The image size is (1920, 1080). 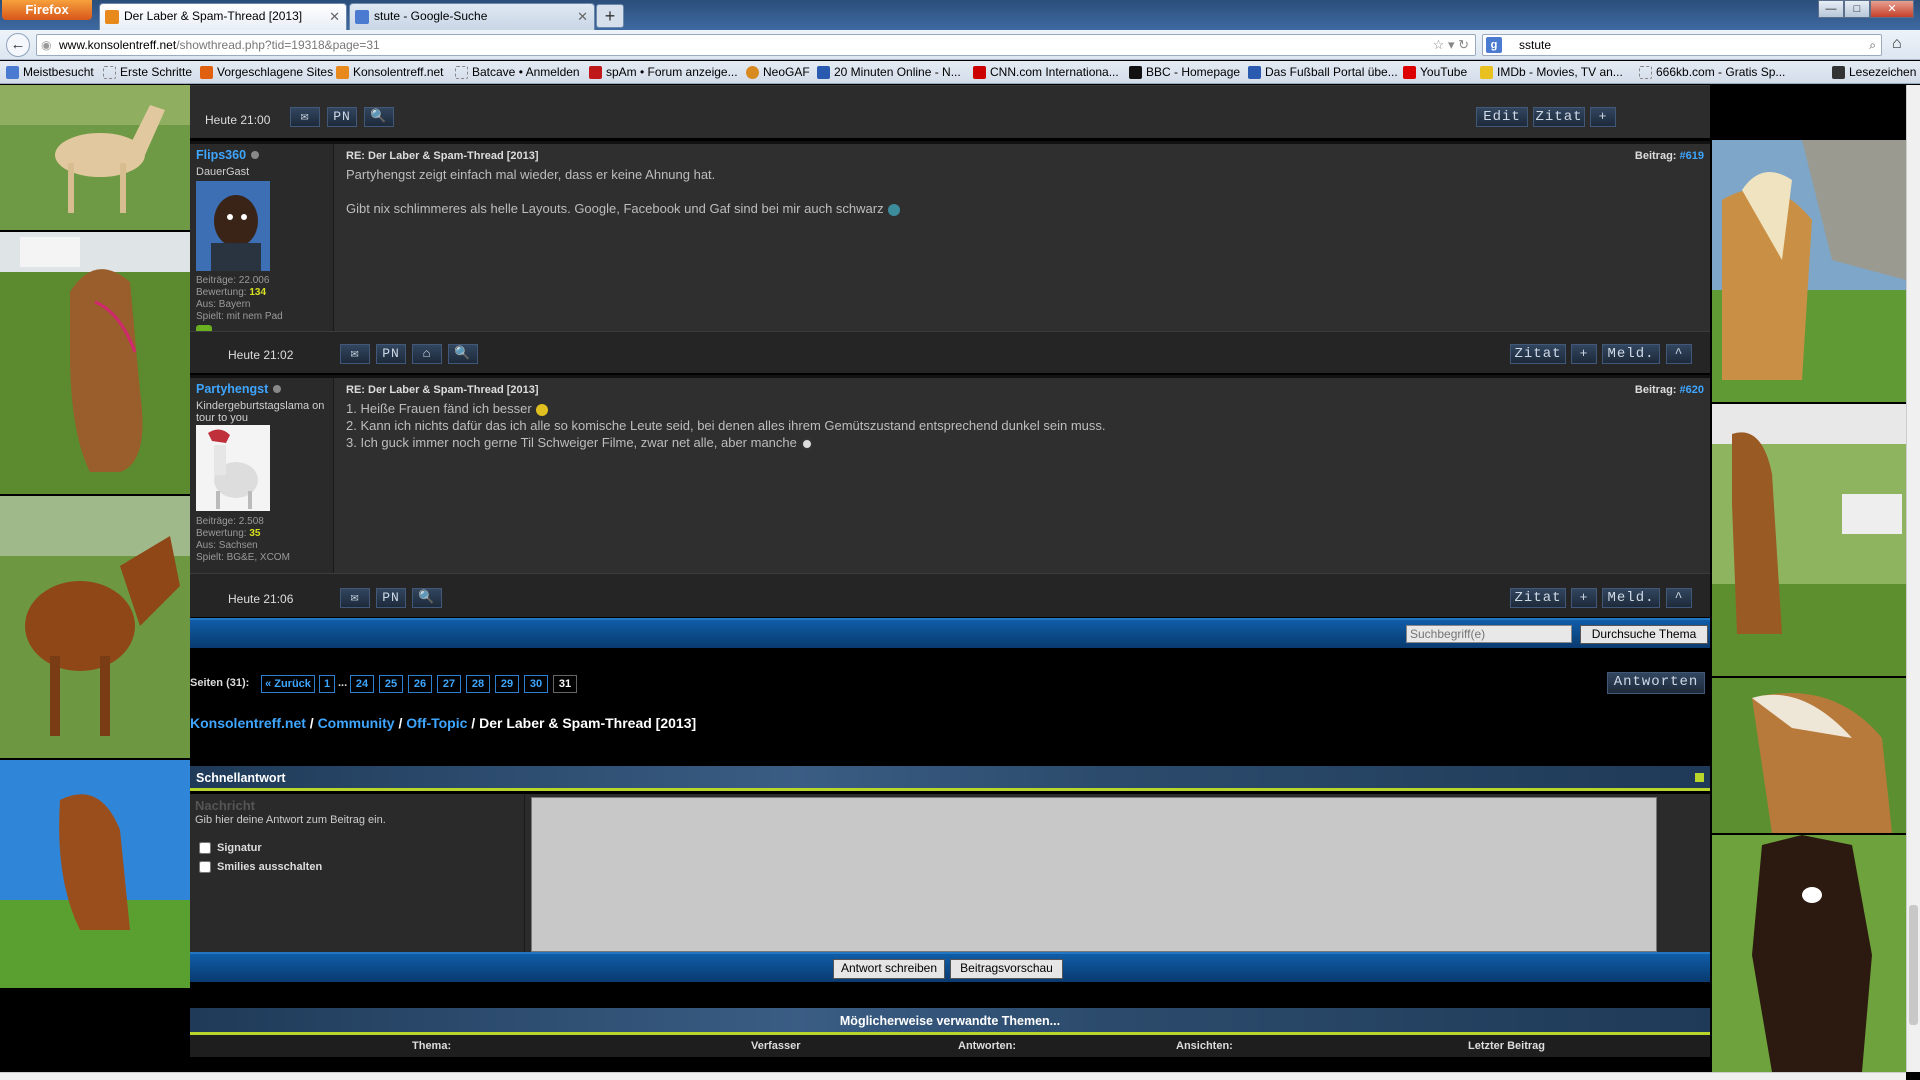 I want to click on tab-google-search: stute - Google-Suche ✕, so click(x=472, y=16).